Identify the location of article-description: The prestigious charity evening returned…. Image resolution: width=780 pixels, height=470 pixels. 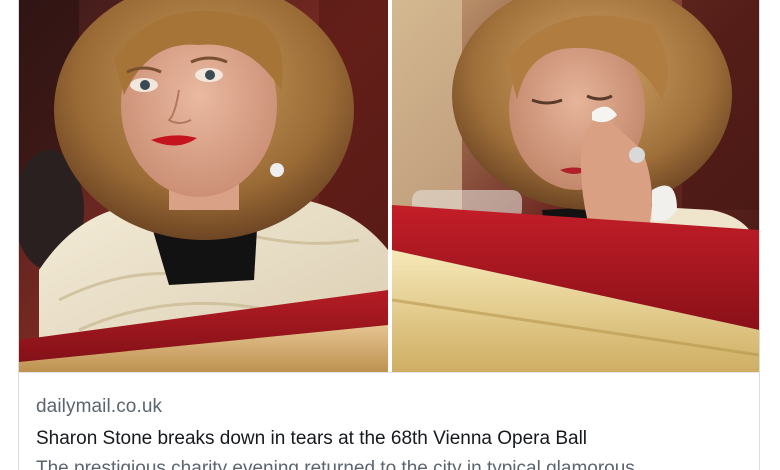
(335, 464).